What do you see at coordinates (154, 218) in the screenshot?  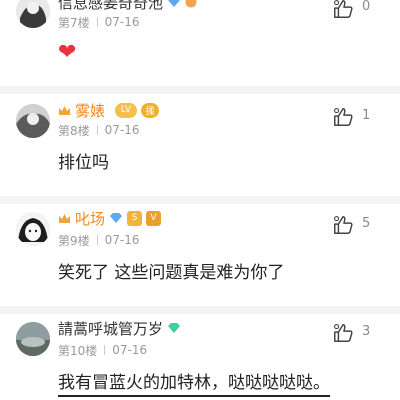 I see `v-badge: V` at bounding box center [154, 218].